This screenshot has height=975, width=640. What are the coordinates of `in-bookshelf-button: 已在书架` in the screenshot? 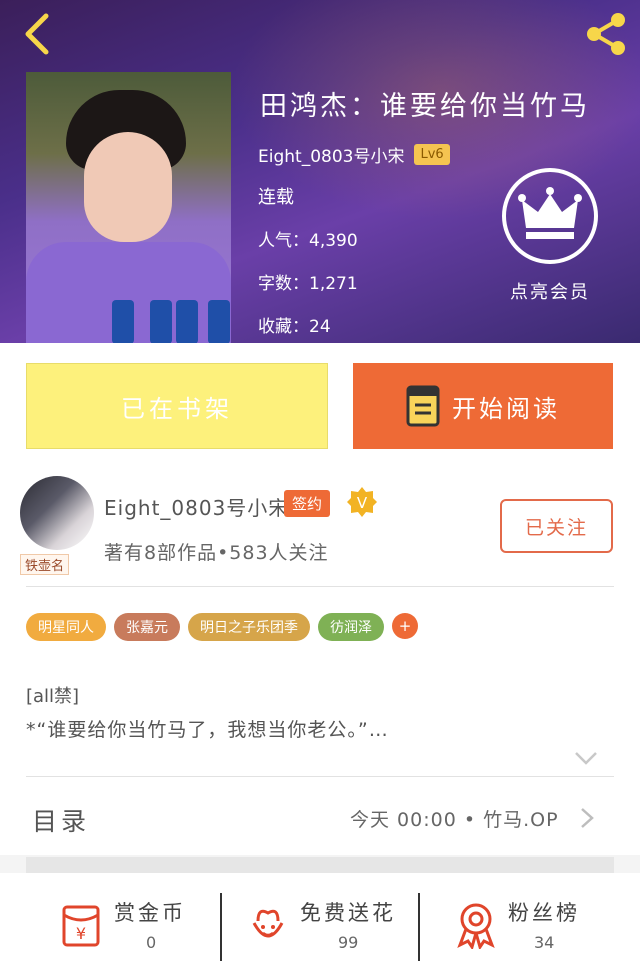 It's located at (177, 406).